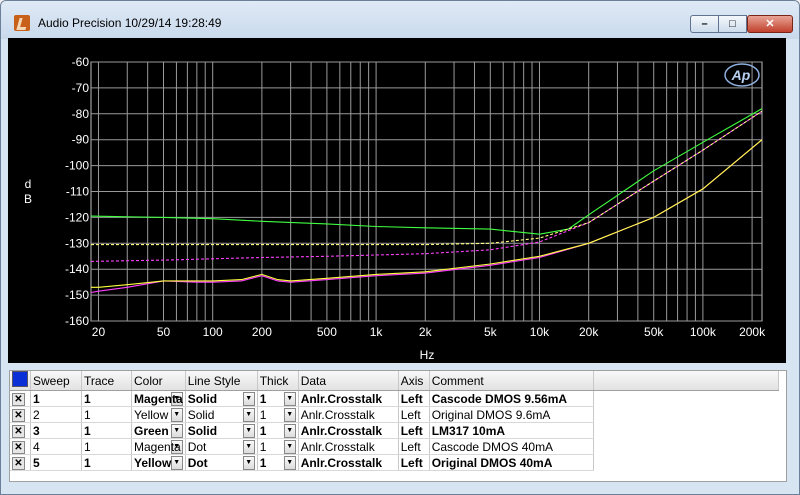 This screenshot has height=495, width=800. What do you see at coordinates (77, 295) in the screenshot?
I see `y-tick-label: -150` at bounding box center [77, 295].